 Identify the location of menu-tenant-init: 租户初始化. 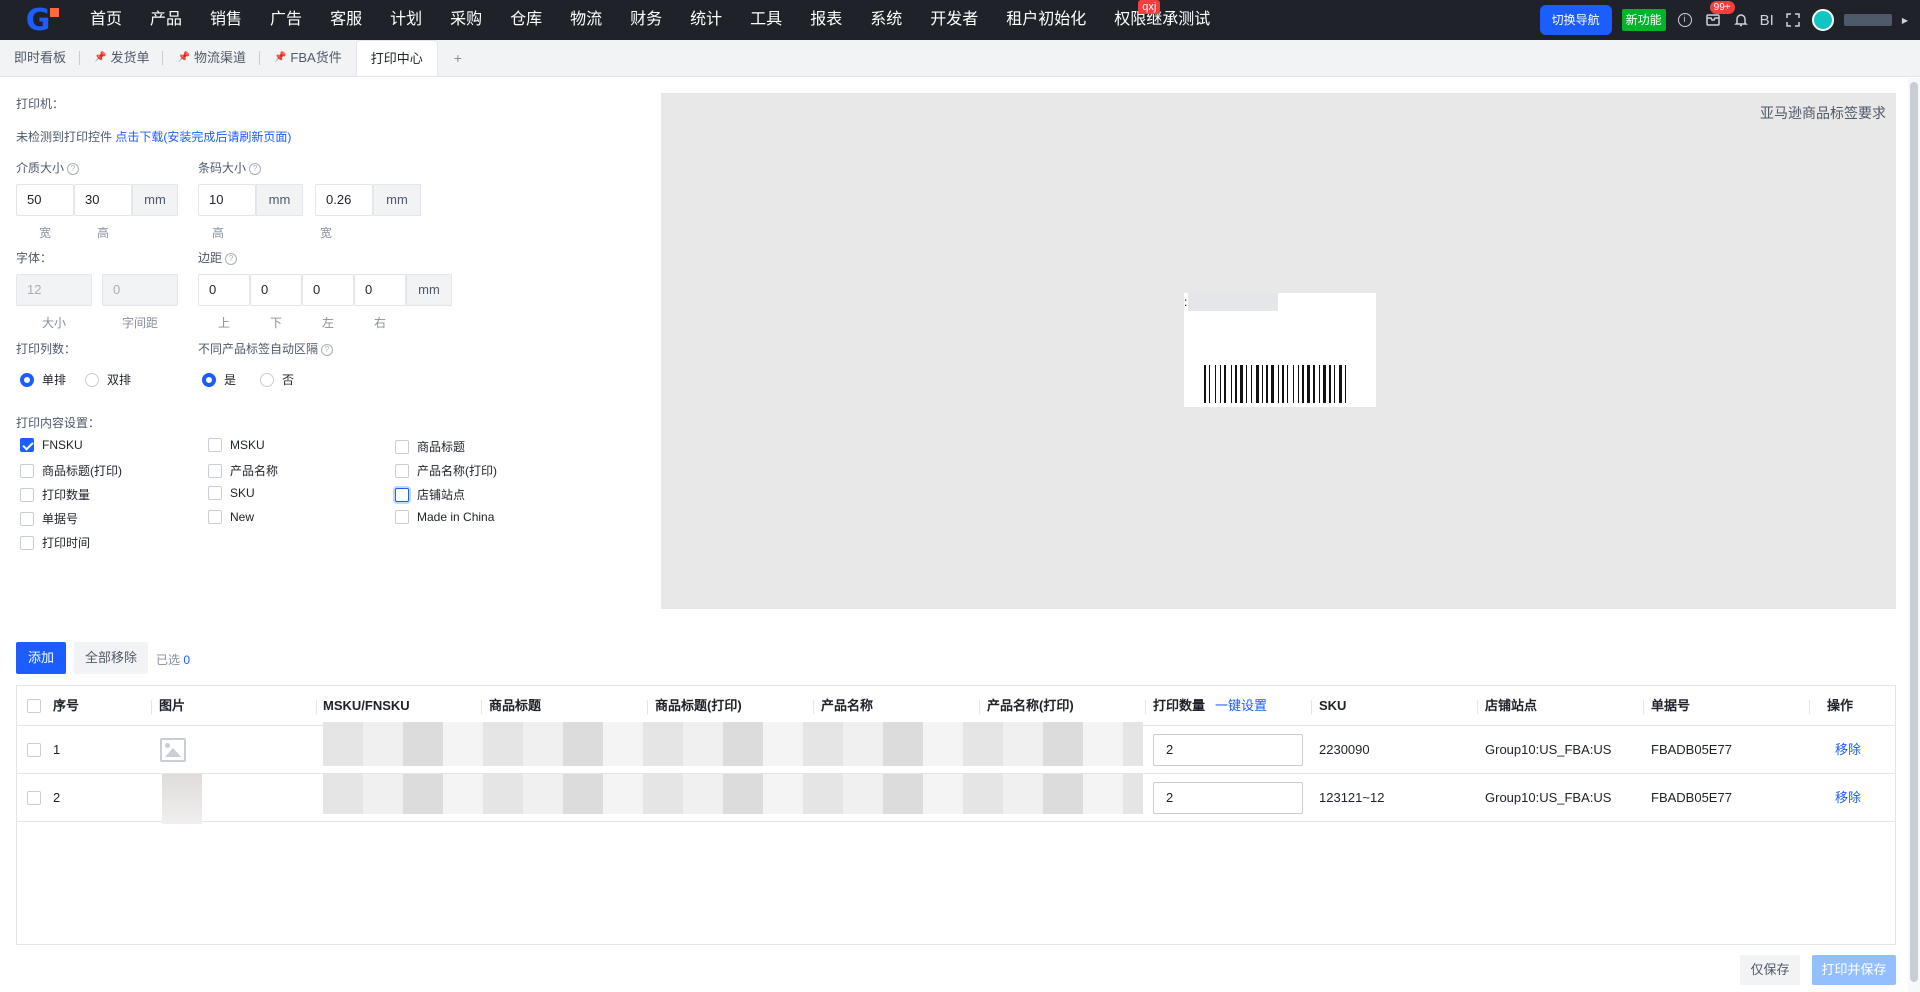
(1046, 20).